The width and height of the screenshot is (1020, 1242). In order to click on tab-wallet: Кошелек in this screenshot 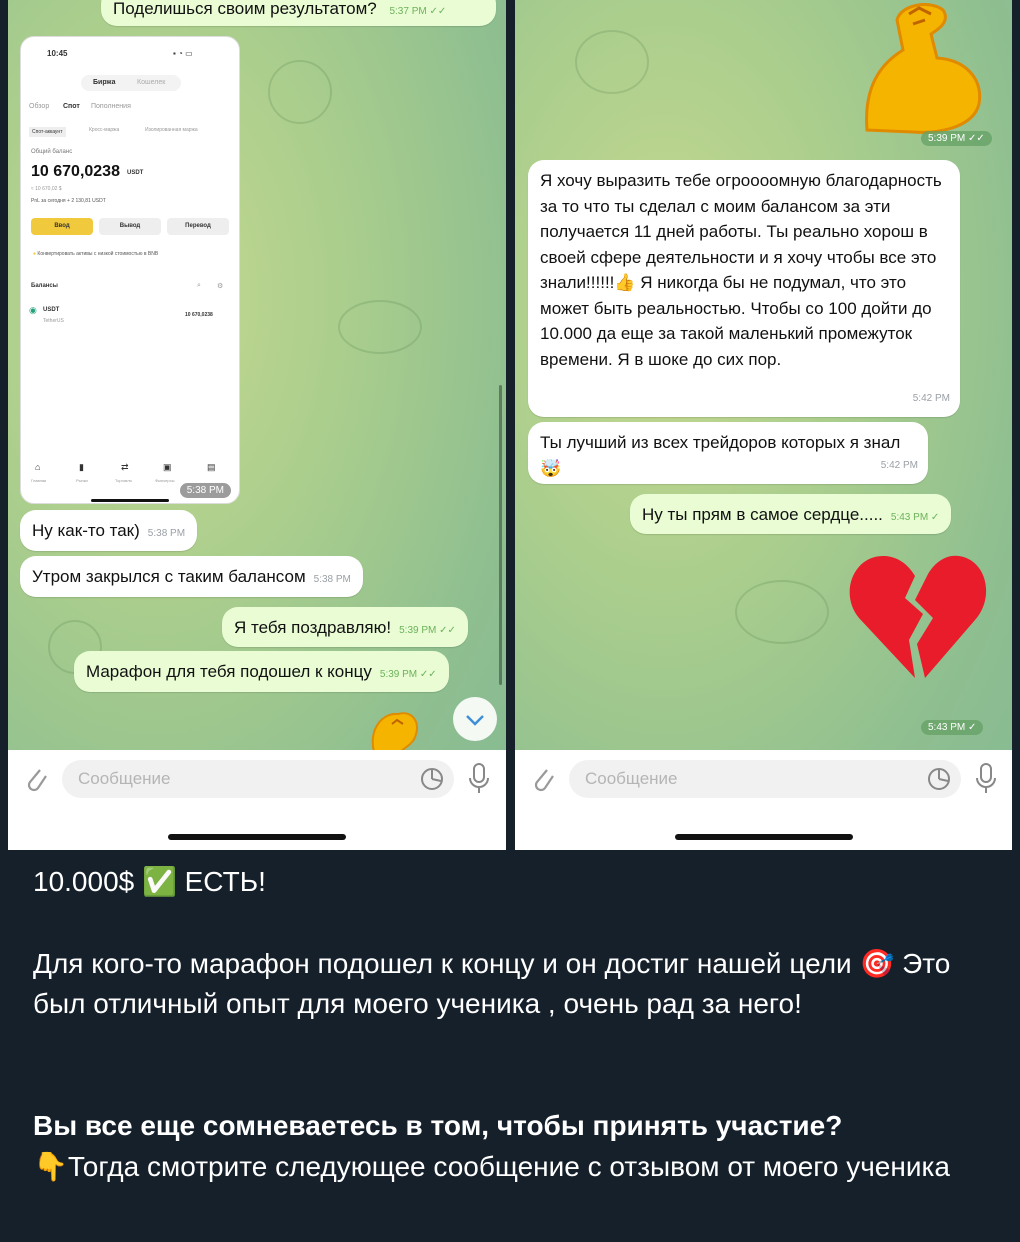, I will do `click(151, 82)`.